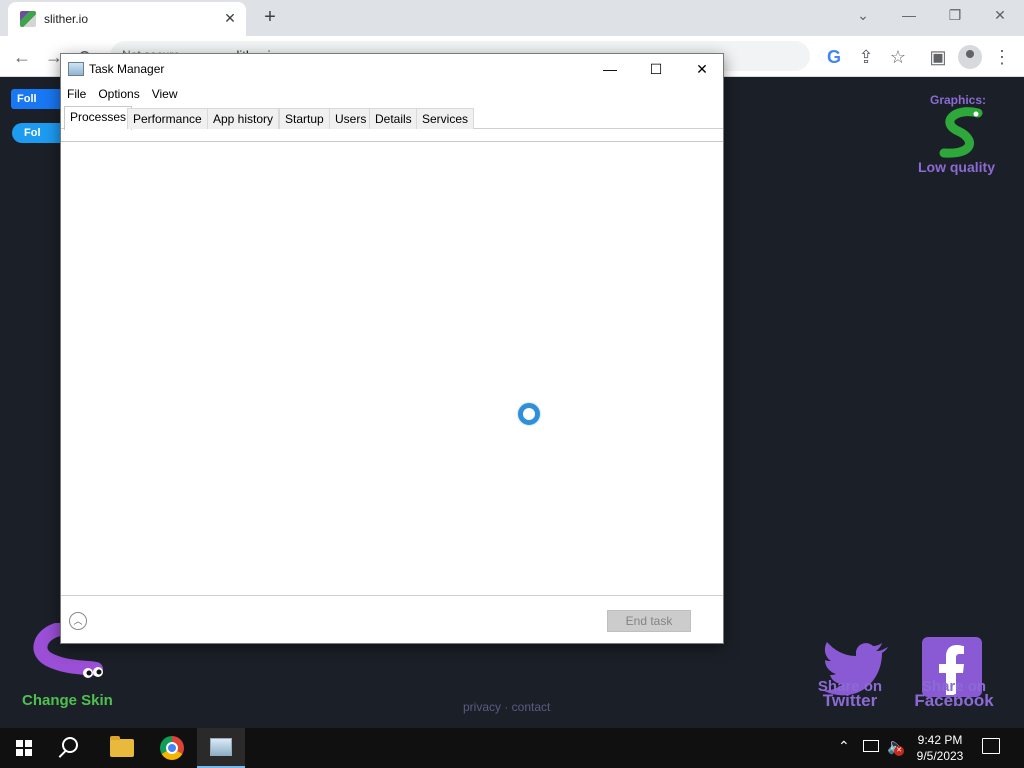 Image resolution: width=1024 pixels, height=768 pixels. I want to click on browser-tab-title: slither.io, so click(66, 19).